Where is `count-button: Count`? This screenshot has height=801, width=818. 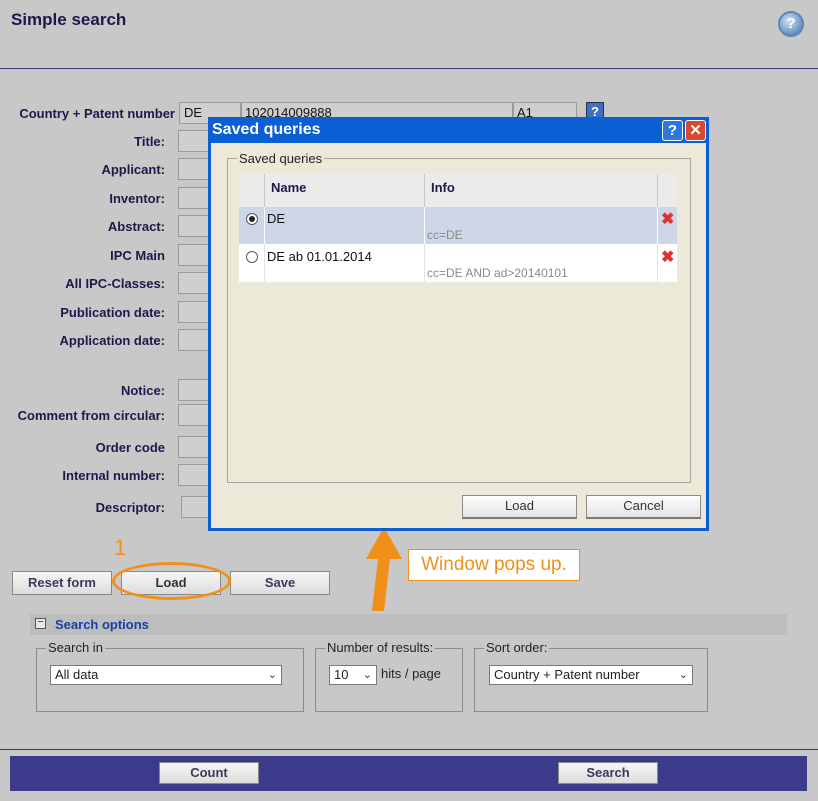 count-button: Count is located at coordinates (209, 773).